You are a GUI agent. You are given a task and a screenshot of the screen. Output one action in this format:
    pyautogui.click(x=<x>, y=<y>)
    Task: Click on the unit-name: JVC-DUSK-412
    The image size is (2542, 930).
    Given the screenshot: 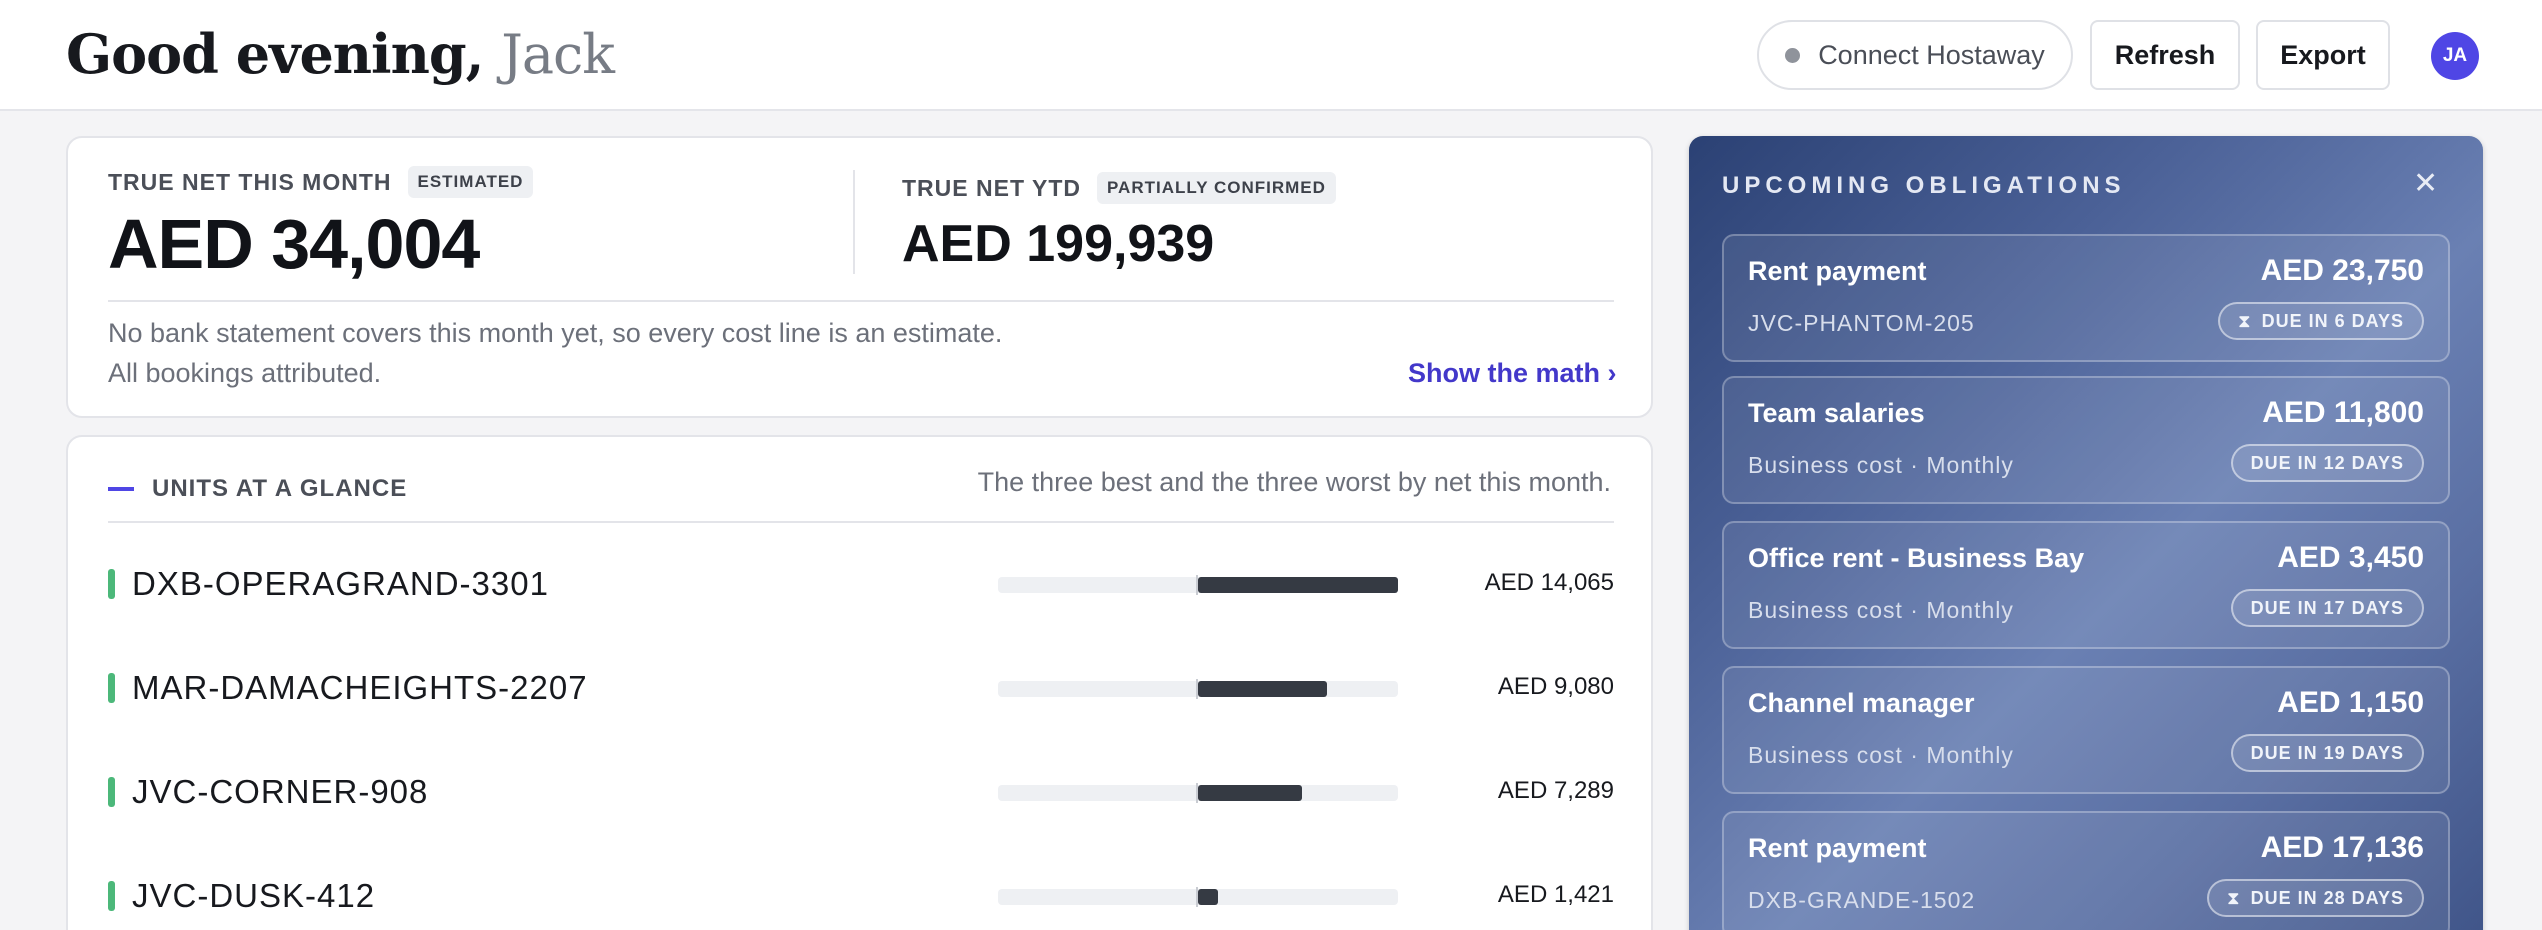 What is the action you would take?
    pyautogui.click(x=254, y=895)
    